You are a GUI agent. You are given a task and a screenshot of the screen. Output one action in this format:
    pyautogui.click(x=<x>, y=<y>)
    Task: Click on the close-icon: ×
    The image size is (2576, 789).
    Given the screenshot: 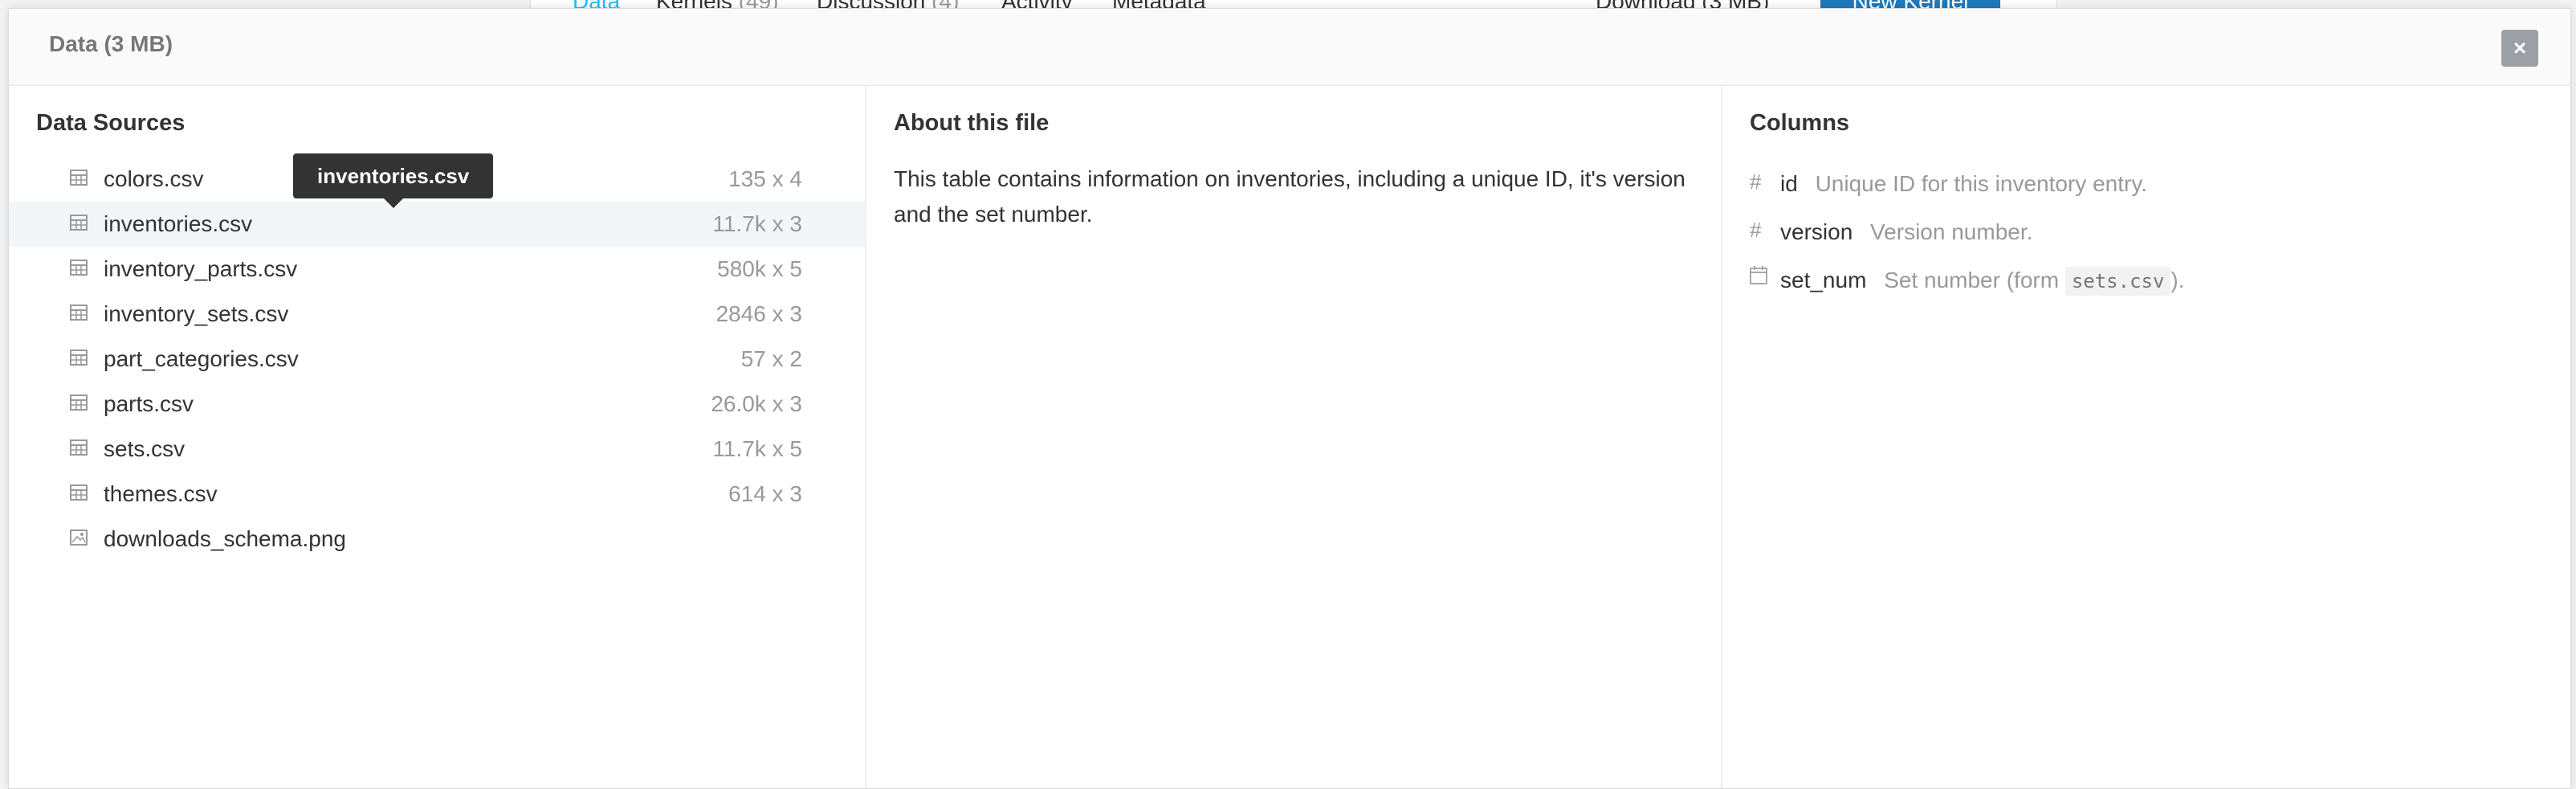 What is the action you would take?
    pyautogui.click(x=2520, y=47)
    